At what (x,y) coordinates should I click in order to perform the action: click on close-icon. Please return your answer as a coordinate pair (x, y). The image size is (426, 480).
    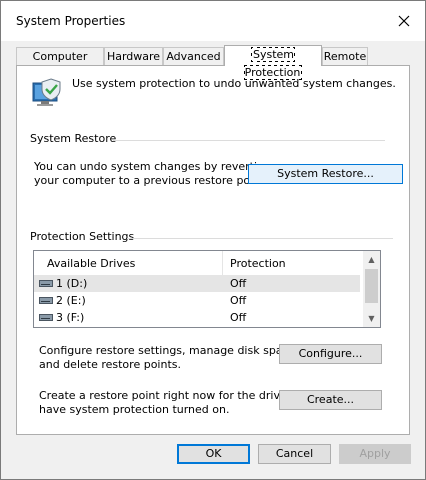
    Looking at the image, I should click on (404, 21).